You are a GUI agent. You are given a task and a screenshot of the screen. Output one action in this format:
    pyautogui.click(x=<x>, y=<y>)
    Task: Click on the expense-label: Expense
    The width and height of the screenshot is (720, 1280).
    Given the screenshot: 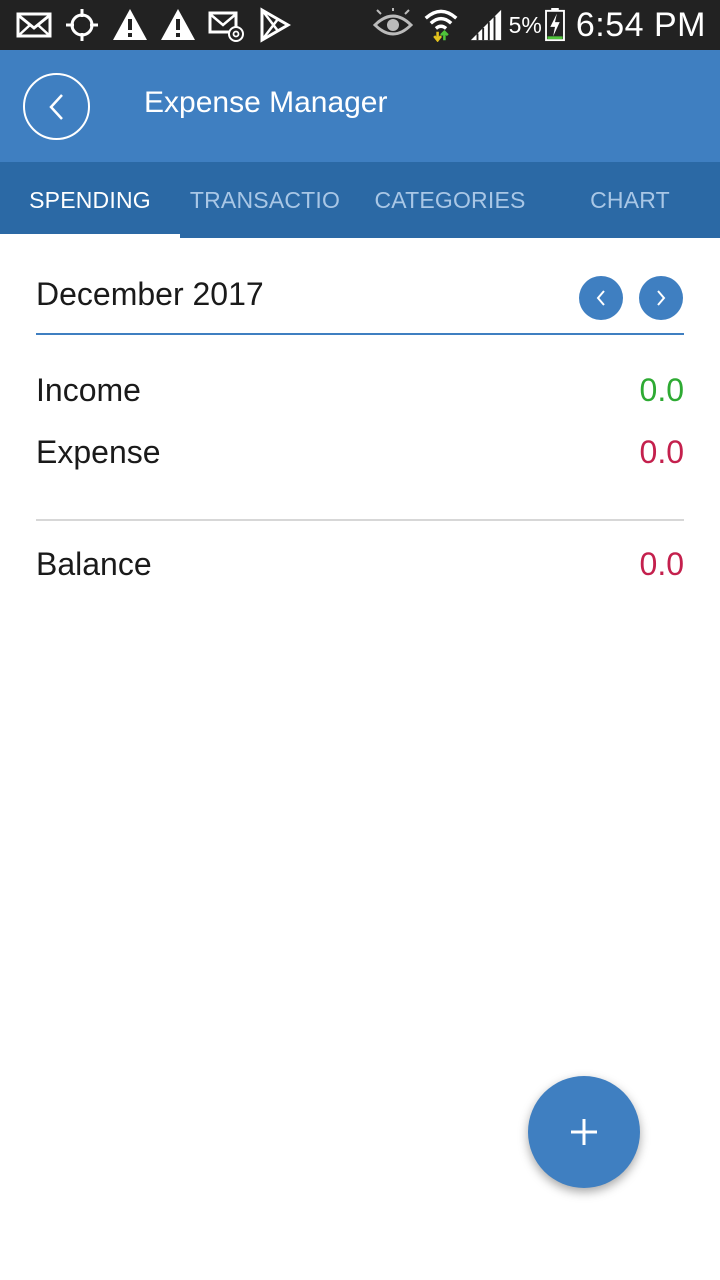 What is the action you would take?
    pyautogui.click(x=98, y=452)
    